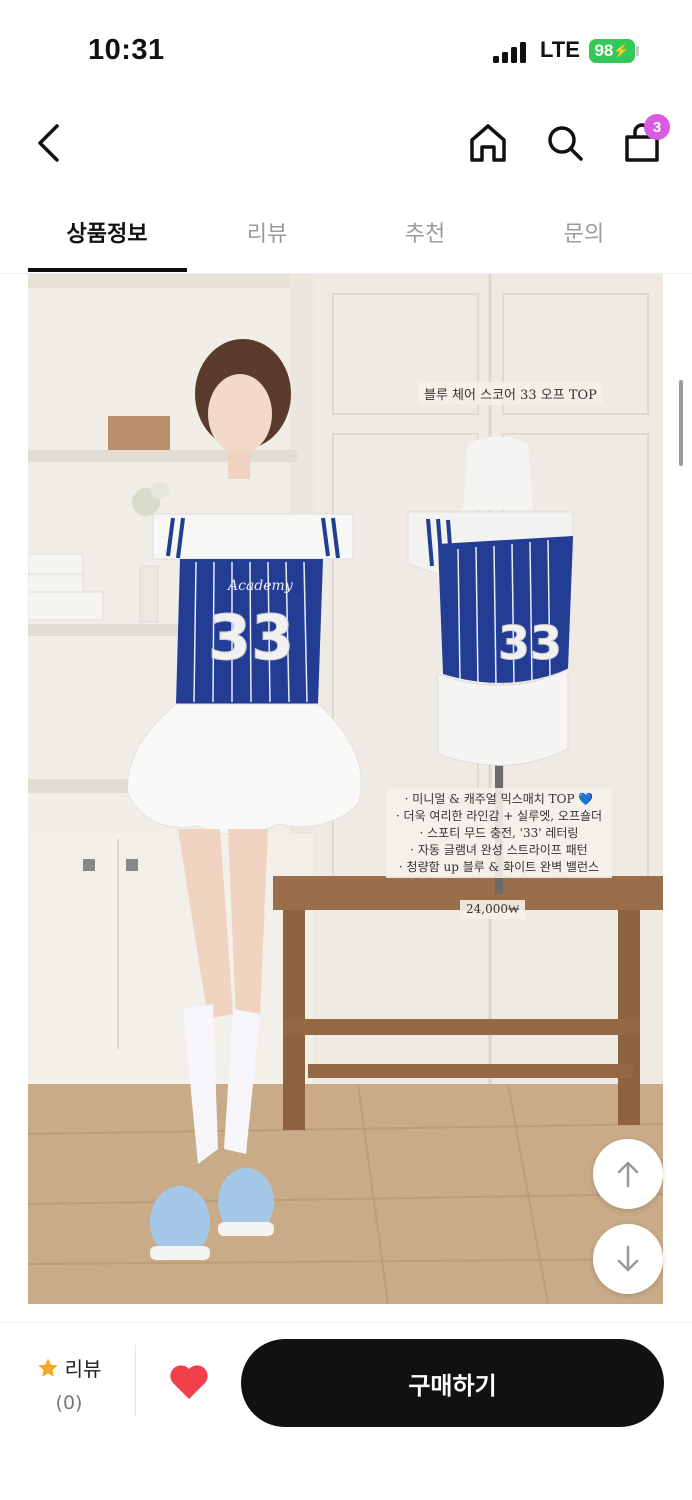 The width and height of the screenshot is (692, 1500). Describe the element at coordinates (346, 145) in the screenshot. I see `app-header` at that location.